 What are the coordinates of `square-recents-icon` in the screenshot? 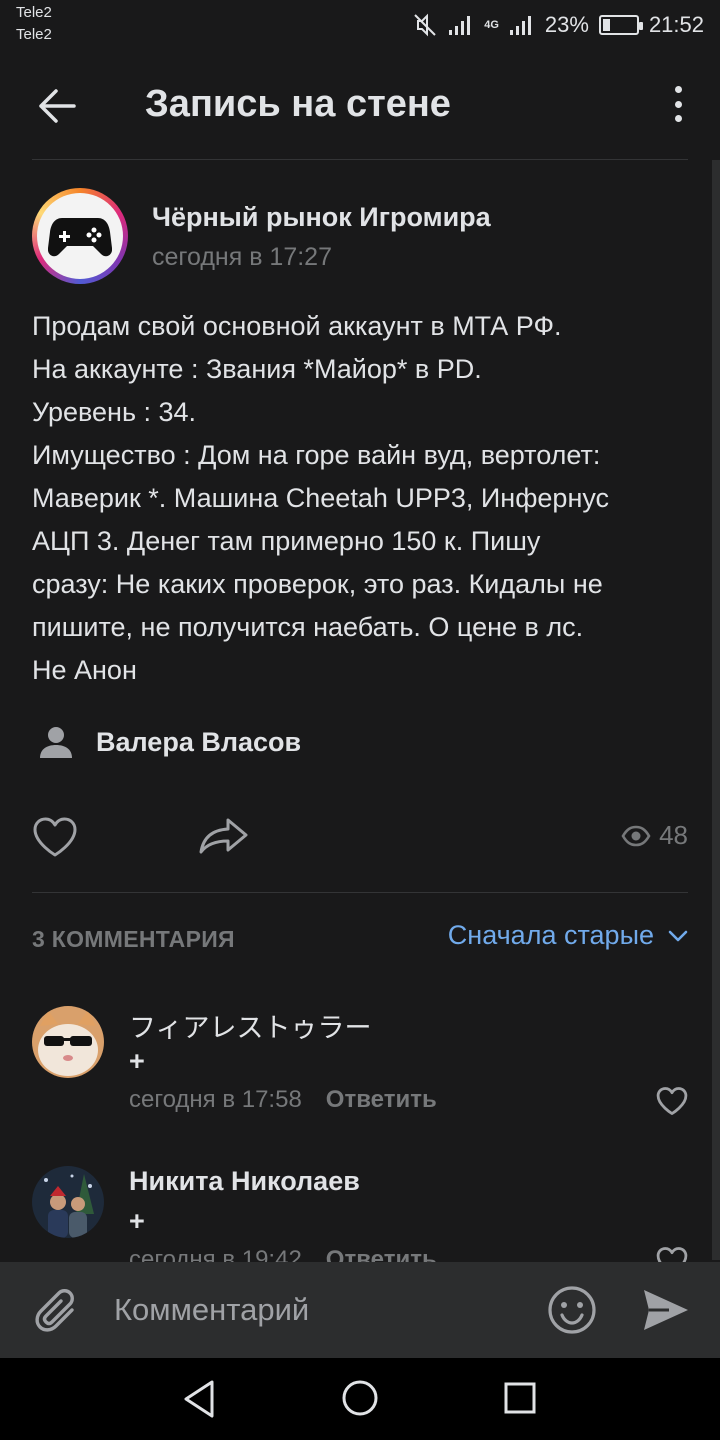 It's located at (520, 1398).